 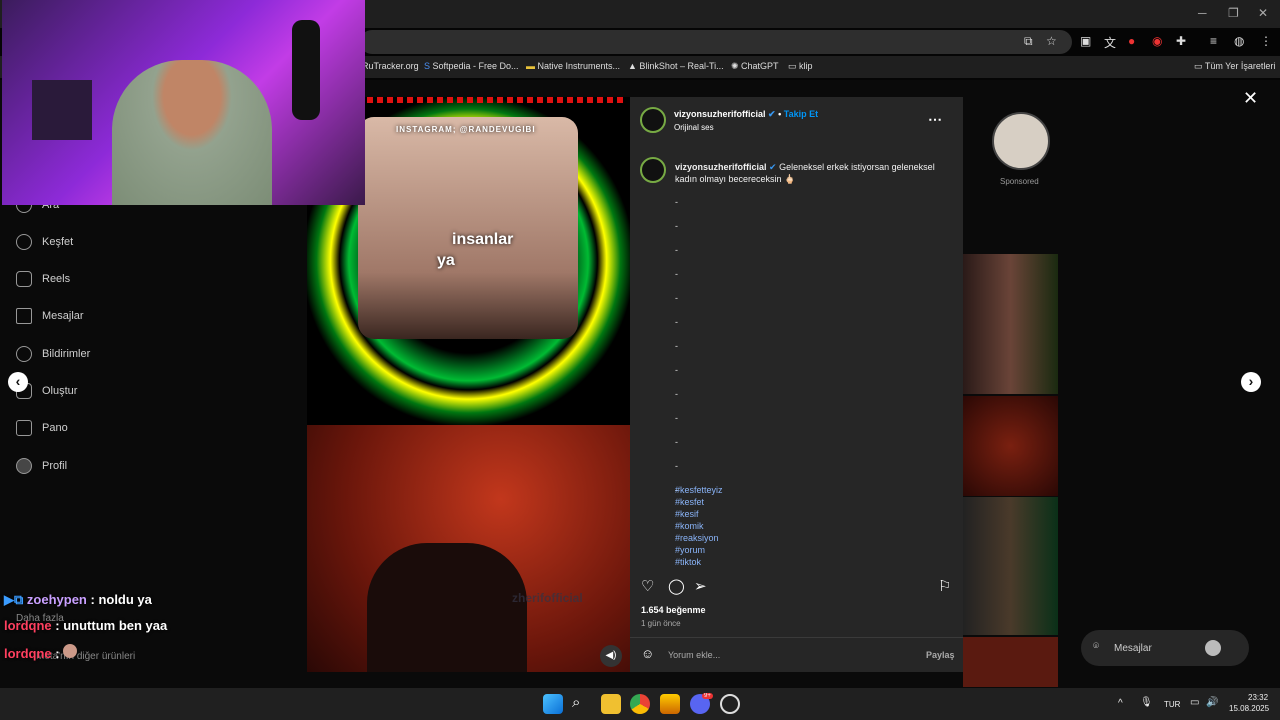 I want to click on chat-text: : noldu ya, so click(x=121, y=599).